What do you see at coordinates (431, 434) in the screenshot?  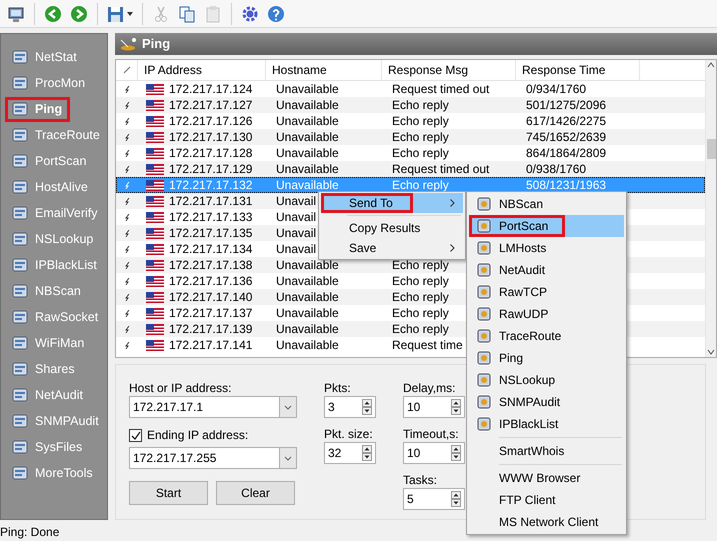 I see `field-label: Timeout,s:` at bounding box center [431, 434].